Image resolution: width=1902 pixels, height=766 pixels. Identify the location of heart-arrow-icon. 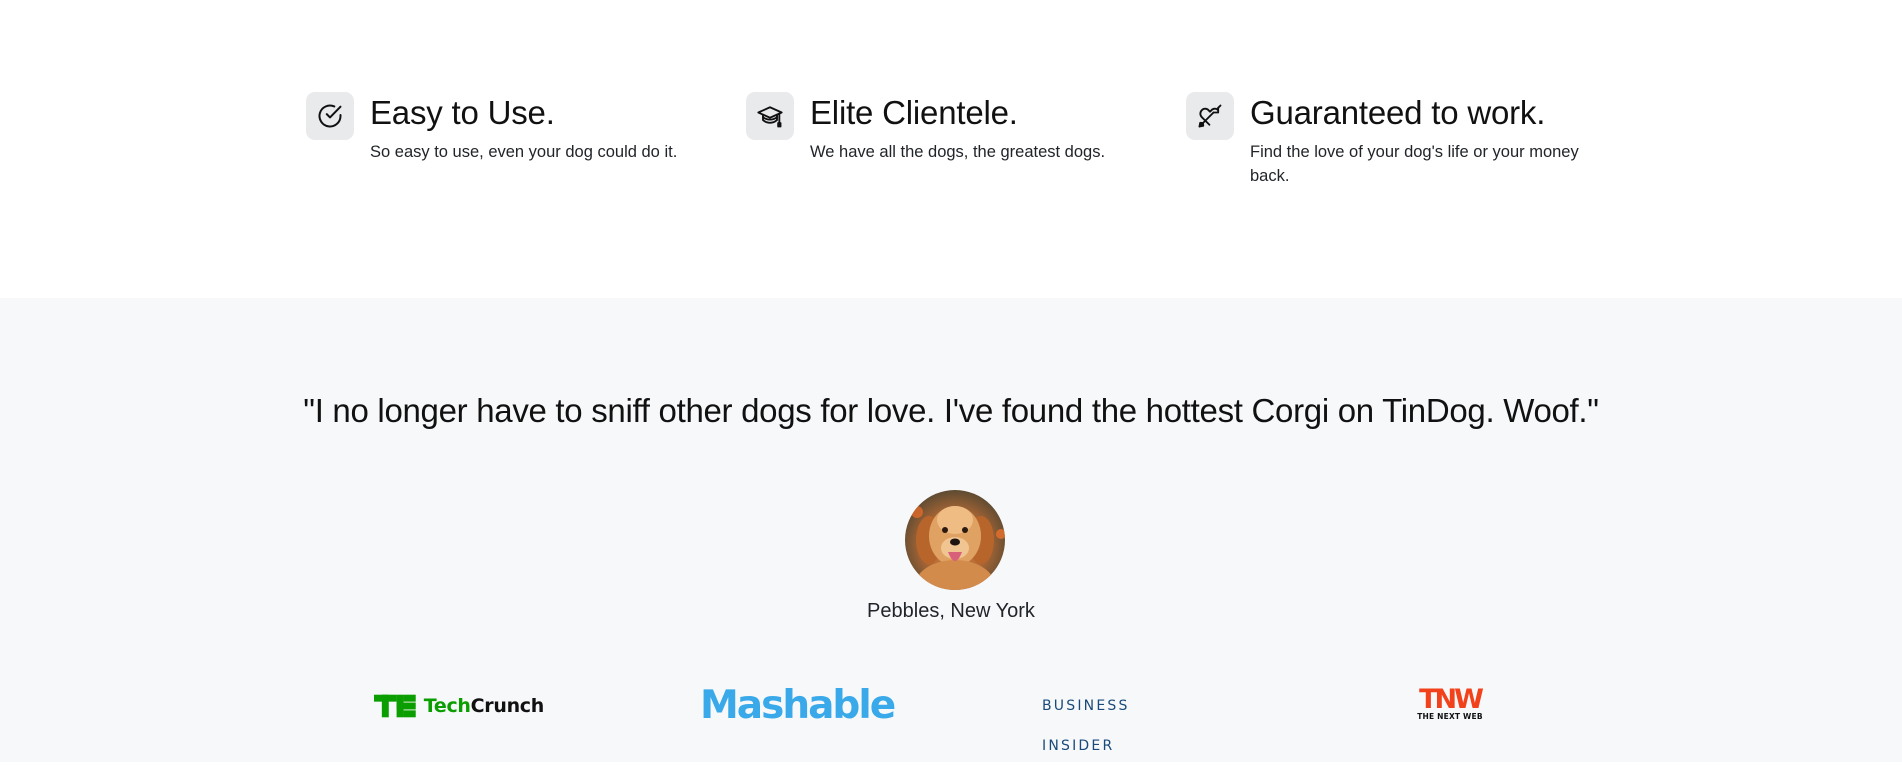
(1210, 116).